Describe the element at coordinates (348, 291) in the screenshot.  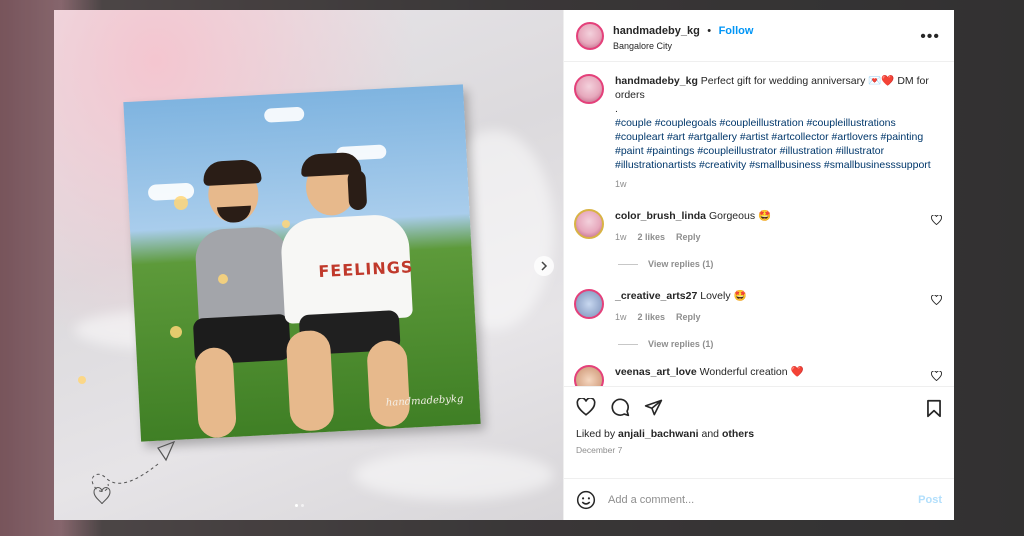
I see `artwork-woman: FEELINGS` at that location.